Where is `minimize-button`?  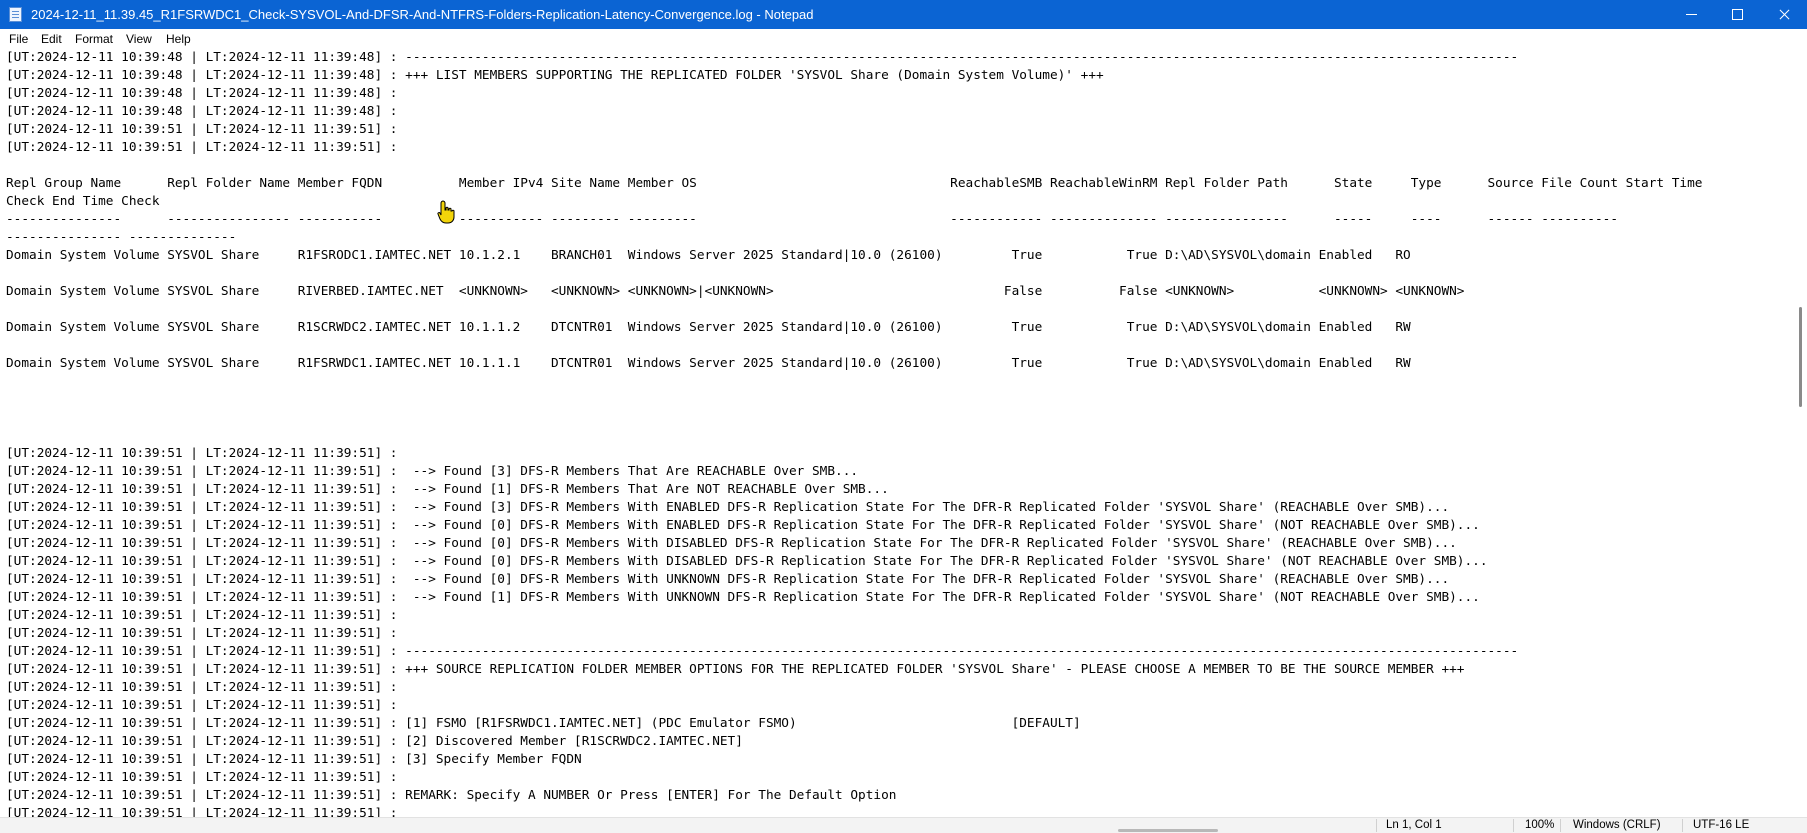 minimize-button is located at coordinates (1691, 14).